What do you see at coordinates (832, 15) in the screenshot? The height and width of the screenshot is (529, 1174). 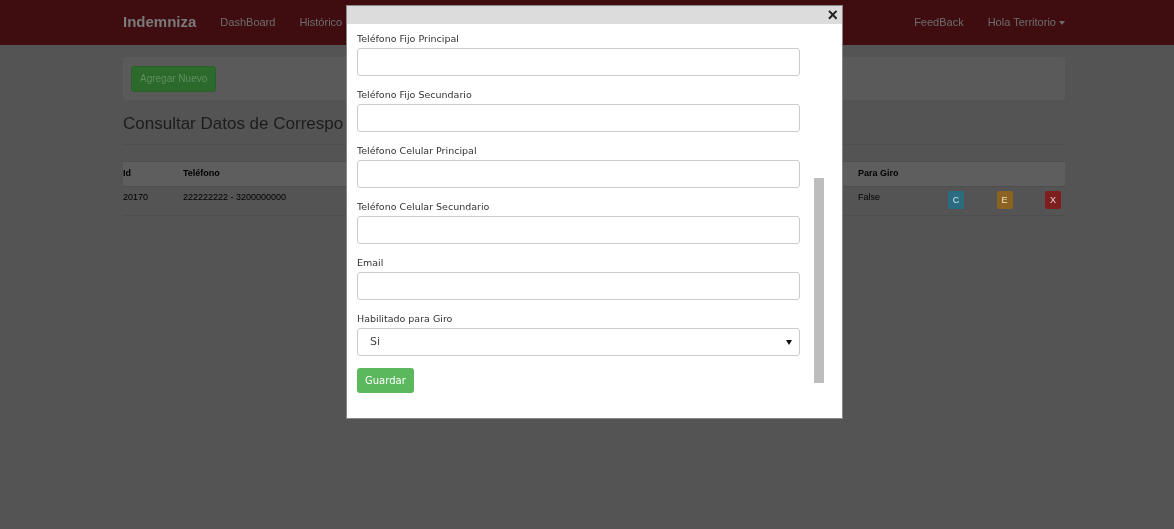 I see `close-button: ×` at bounding box center [832, 15].